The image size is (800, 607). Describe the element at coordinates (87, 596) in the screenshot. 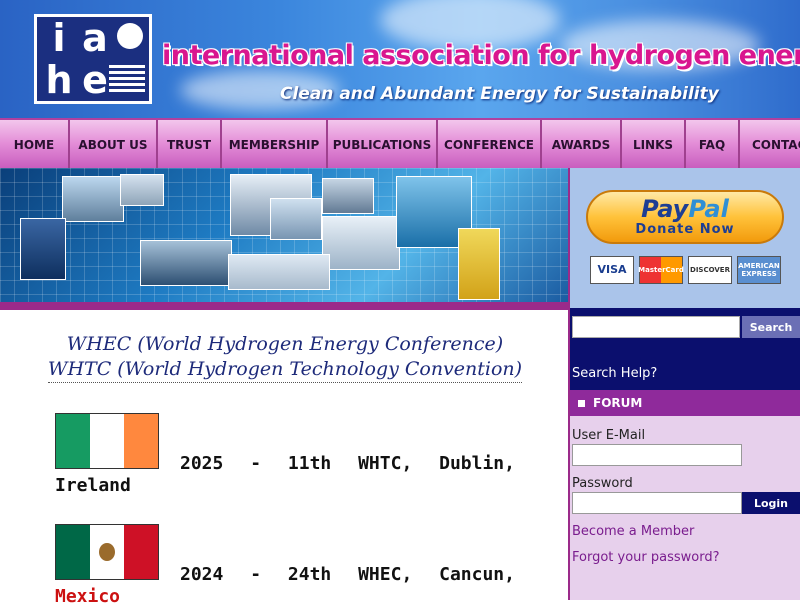

I see `event-country: Mexico` at that location.